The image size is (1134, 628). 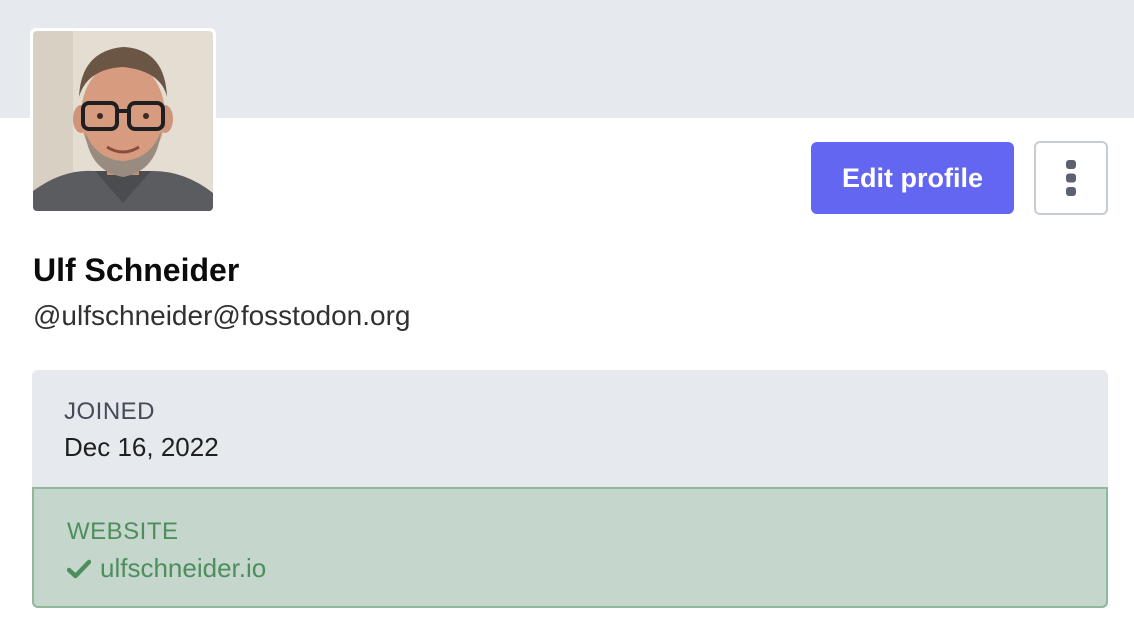 I want to click on joined-label: JOINED, so click(x=110, y=411).